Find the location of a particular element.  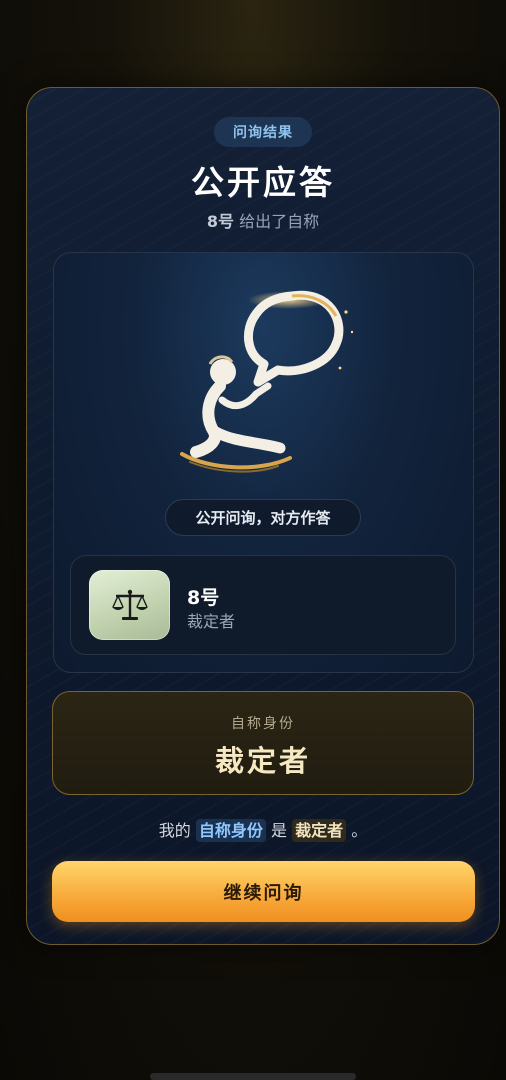

identity-label: 自称身份 is located at coordinates (263, 724).